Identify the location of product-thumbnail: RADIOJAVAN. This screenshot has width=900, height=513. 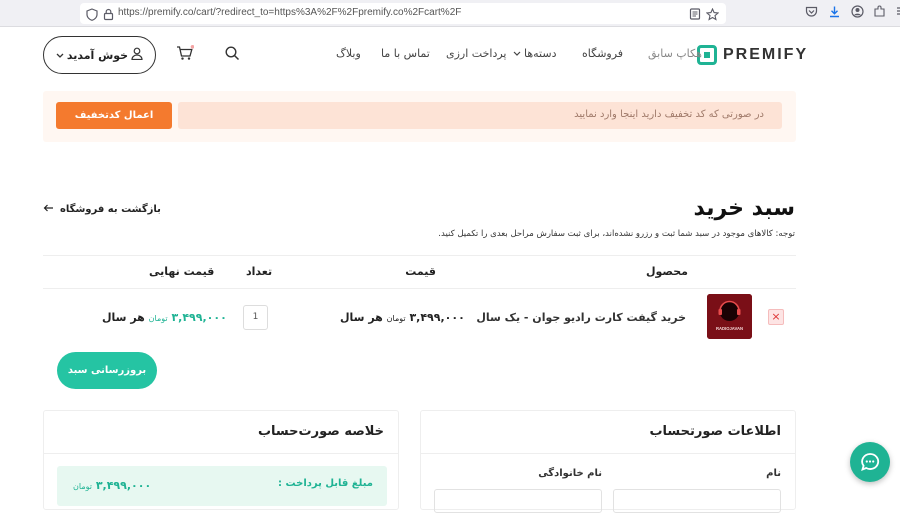
(729, 316).